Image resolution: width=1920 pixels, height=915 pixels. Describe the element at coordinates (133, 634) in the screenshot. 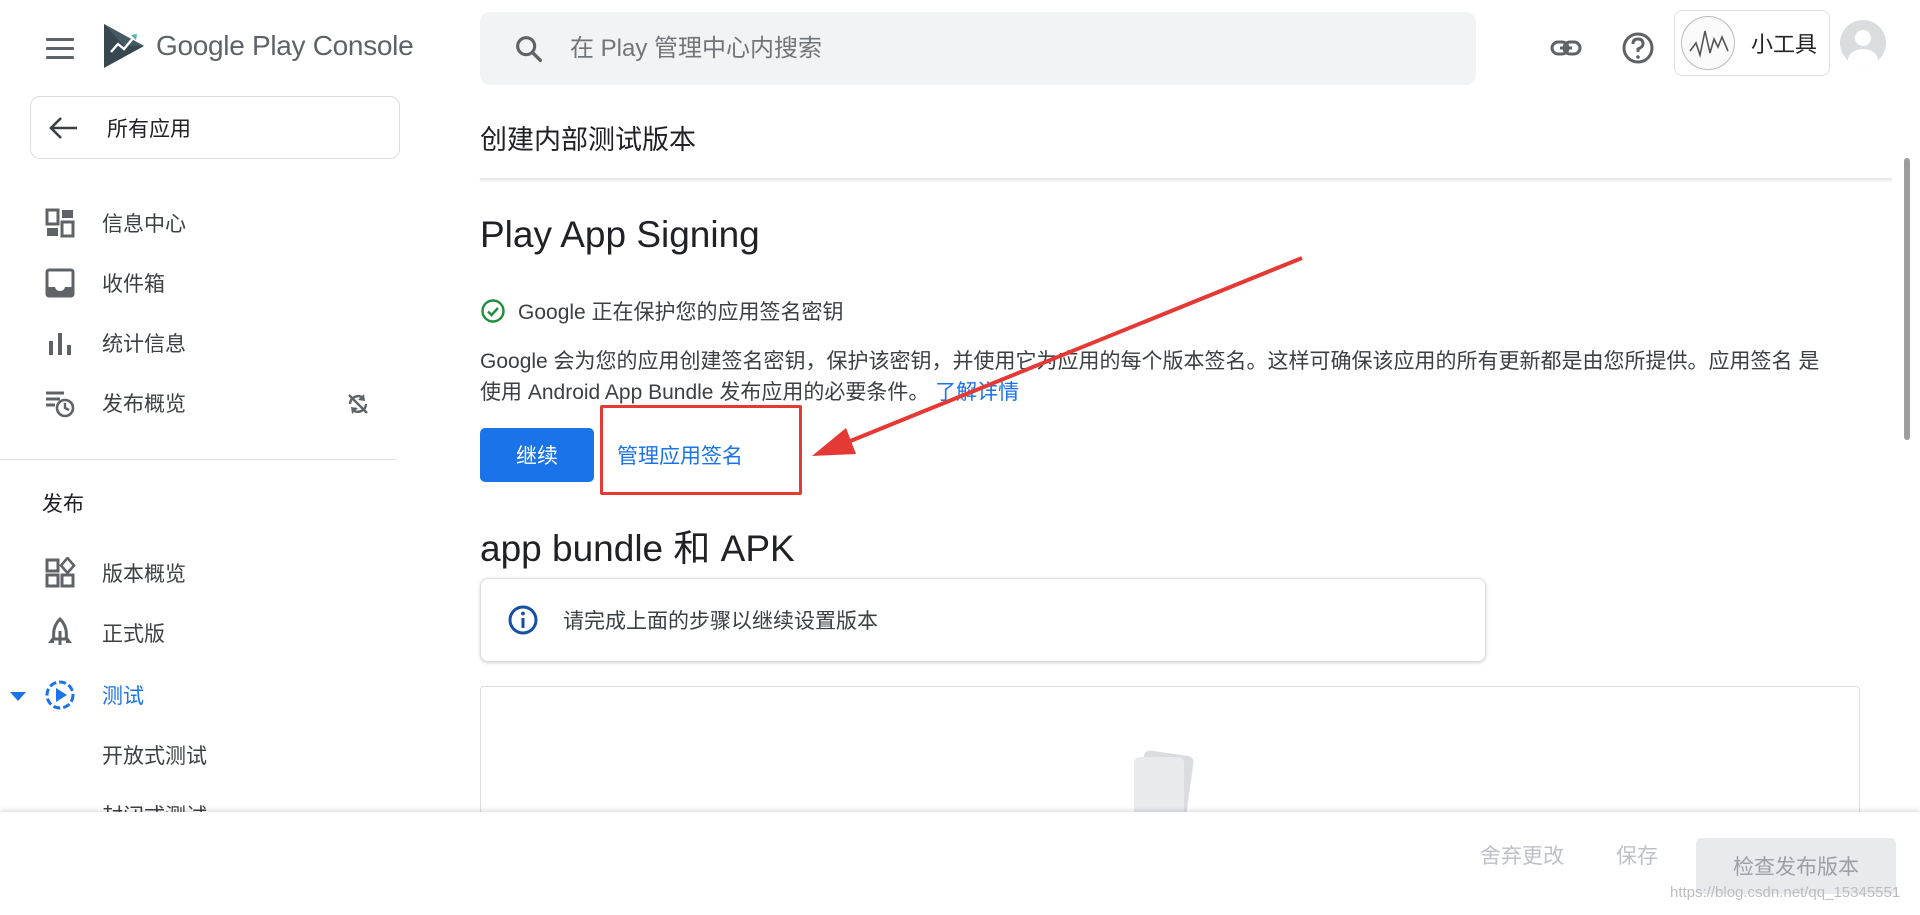

I see `sidebar-item-label: 正式版` at that location.